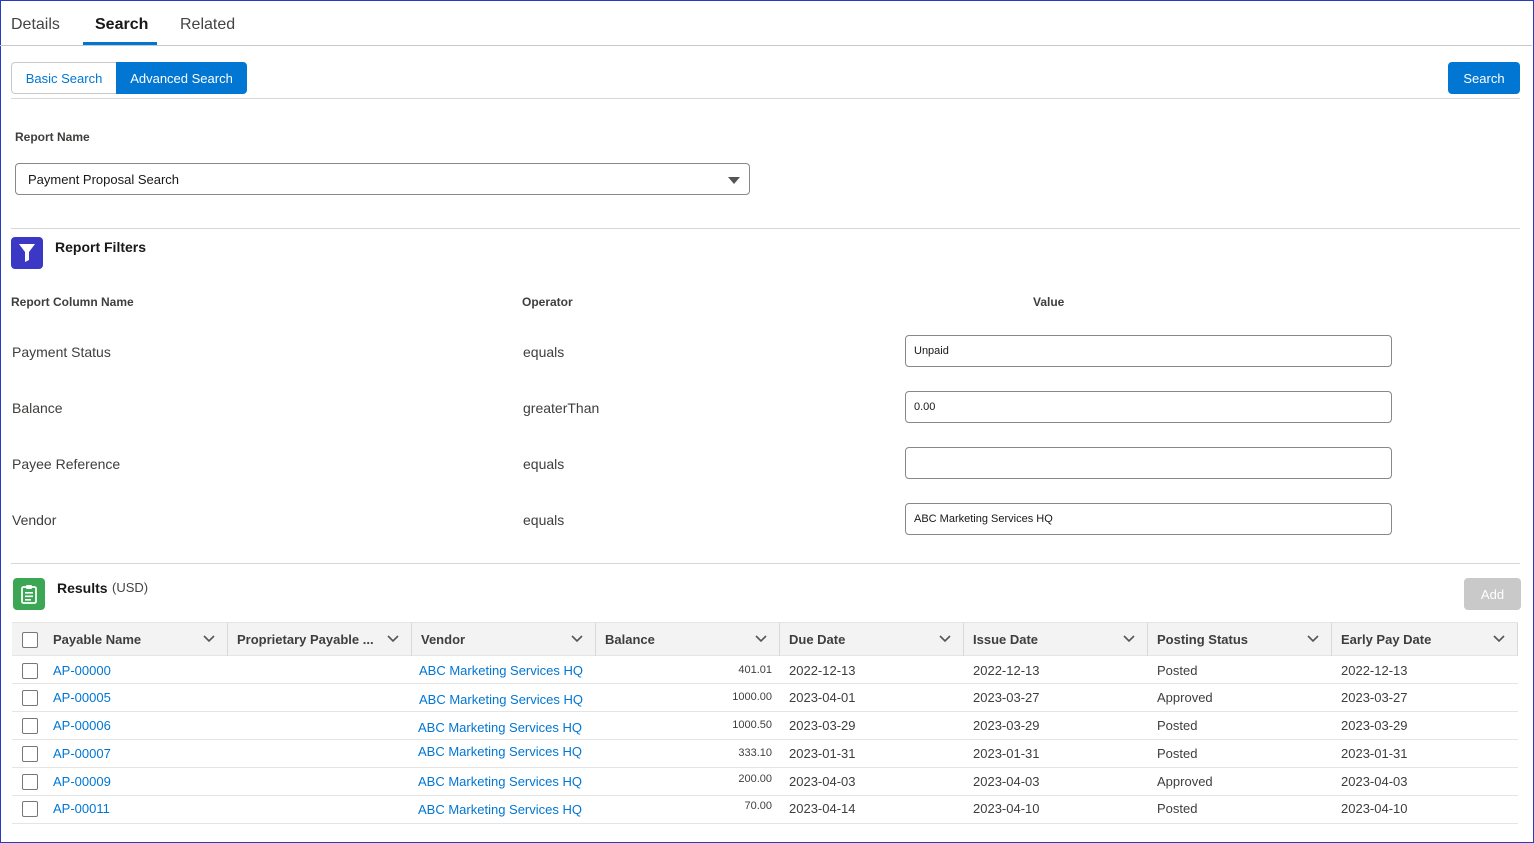 The image size is (1534, 843). I want to click on basic-search-button: Basic Search, so click(63, 78).